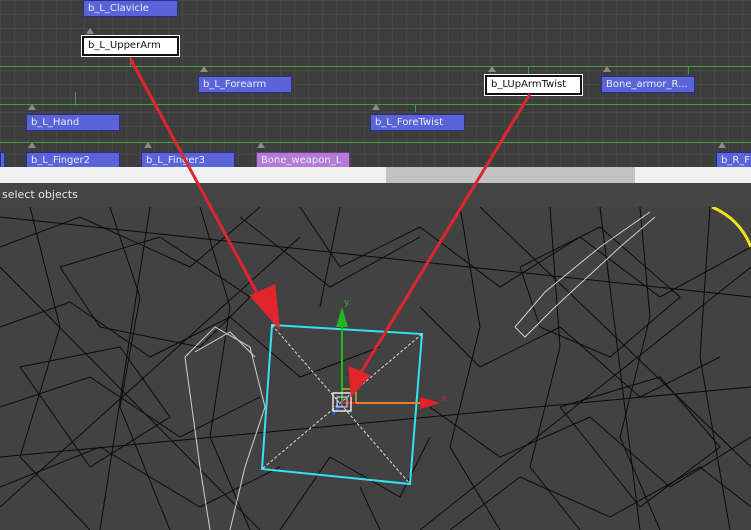  What do you see at coordinates (188, 159) in the screenshot?
I see `node-finger3: b_L_Finger3` at bounding box center [188, 159].